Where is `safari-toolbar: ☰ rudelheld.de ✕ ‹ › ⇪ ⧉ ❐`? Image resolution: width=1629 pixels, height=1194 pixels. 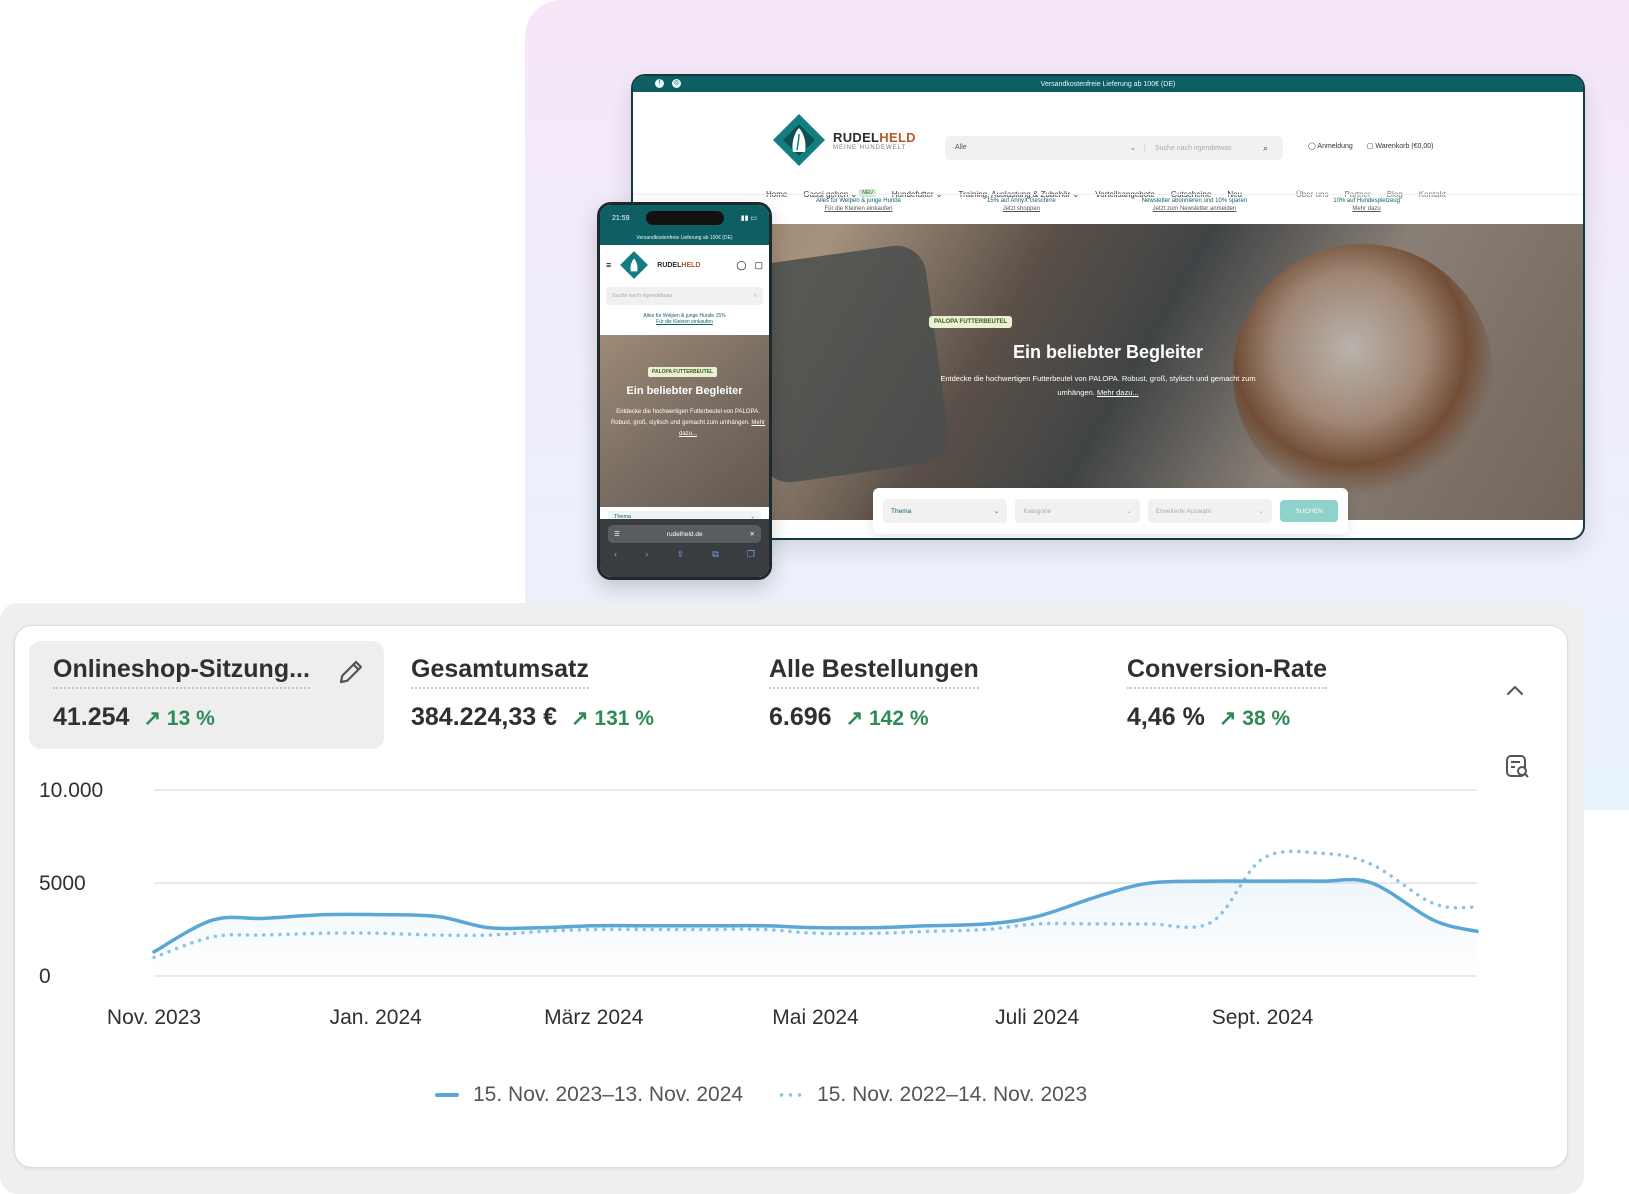
safari-toolbar: ☰ rudelheld.de ✕ ‹ › ⇪ ⧉ ❐ is located at coordinates (684, 548).